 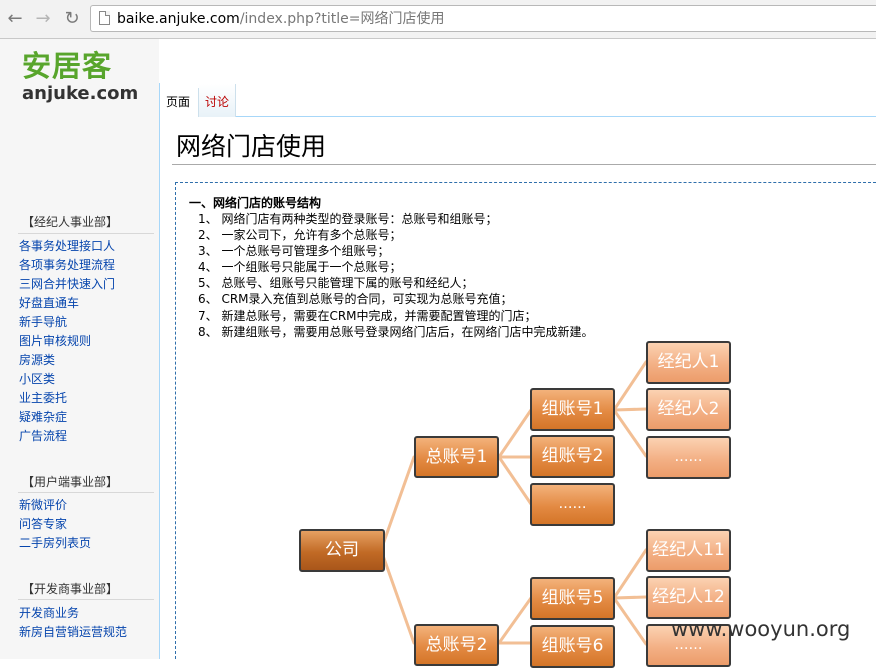 What do you see at coordinates (70, 482) in the screenshot?
I see `portal-heading-user: 【用户端事业部】` at bounding box center [70, 482].